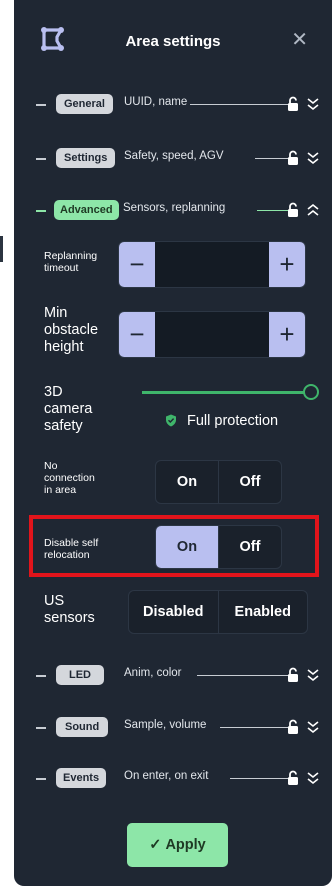  Describe the element at coordinates (71, 262) in the screenshot. I see `replanning-timeout-label: Replanning timeout` at that location.